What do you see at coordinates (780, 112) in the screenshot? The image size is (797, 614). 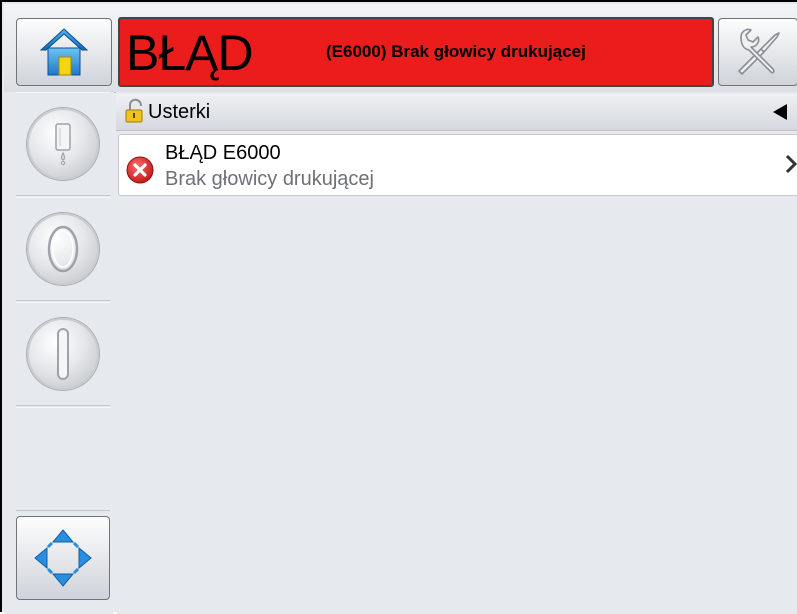 I see `triangle-left-icon` at bounding box center [780, 112].